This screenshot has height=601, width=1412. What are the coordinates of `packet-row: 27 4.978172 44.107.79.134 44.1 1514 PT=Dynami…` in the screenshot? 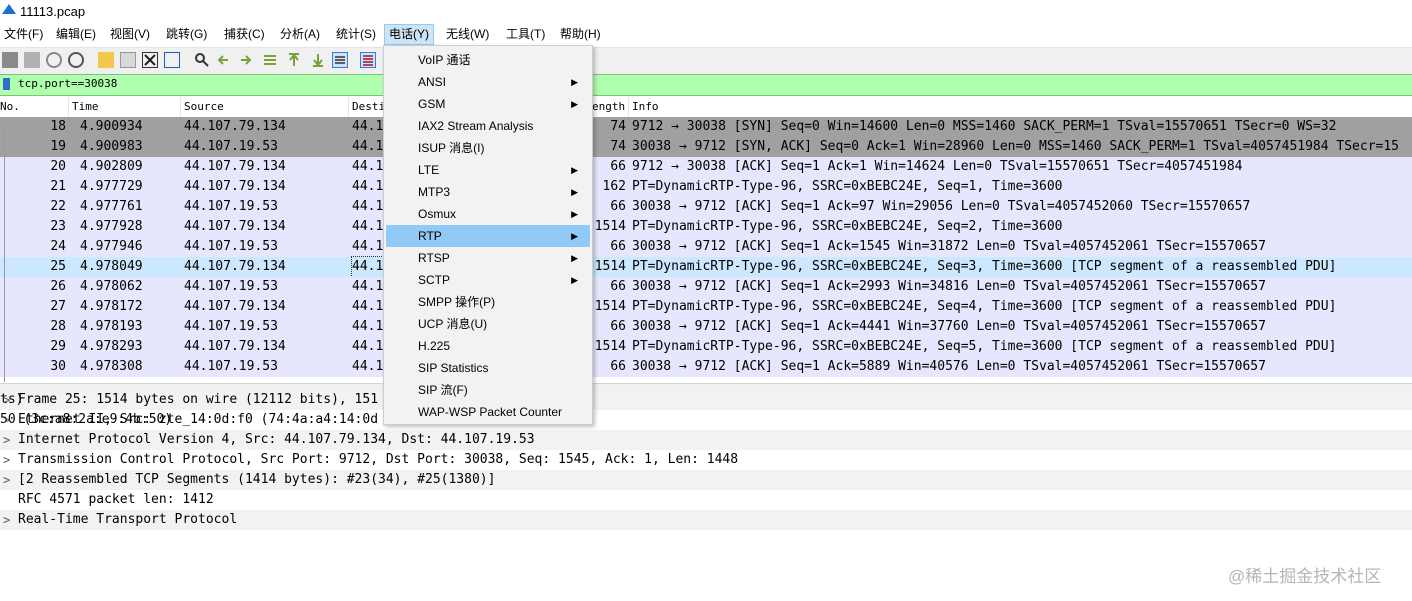 It's located at (706, 307).